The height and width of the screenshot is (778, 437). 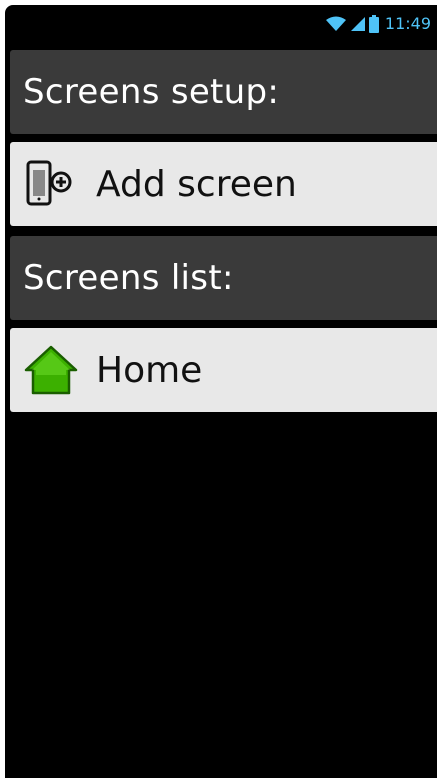 What do you see at coordinates (407, 23) in the screenshot?
I see `status-time: 11:49` at bounding box center [407, 23].